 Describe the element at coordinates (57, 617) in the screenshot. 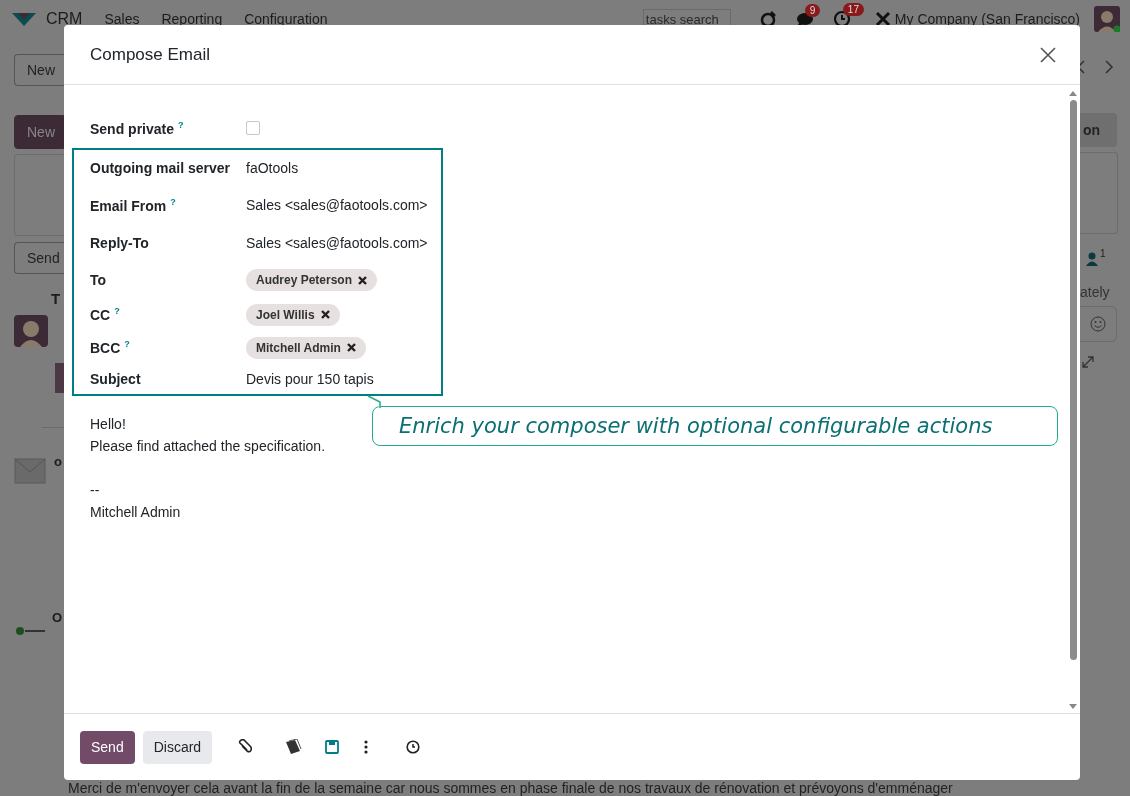

I see `author-name: O` at that location.